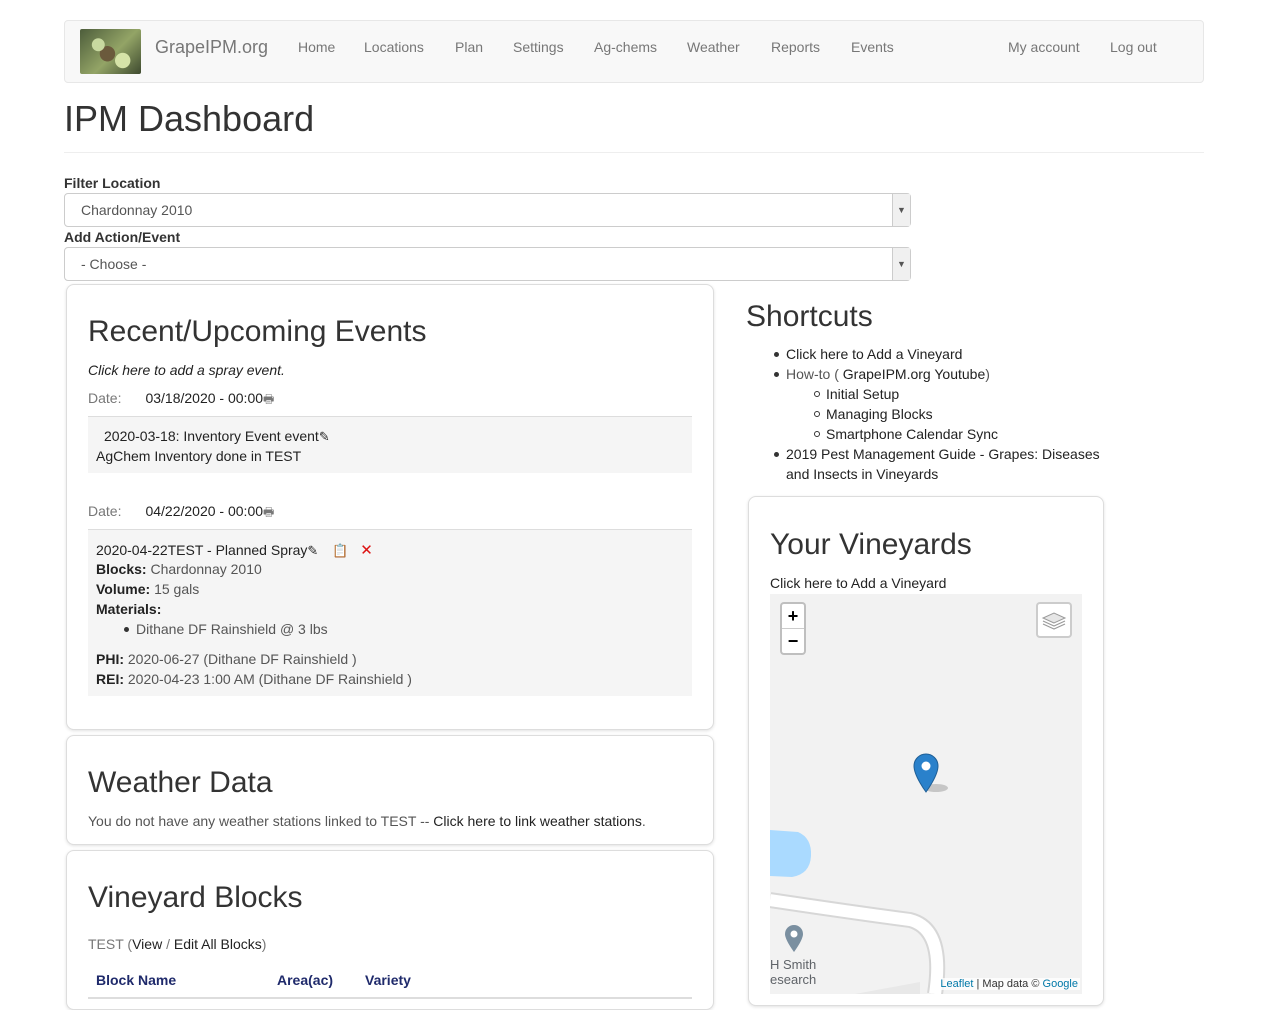 The width and height of the screenshot is (1267, 1010). What do you see at coordinates (643, 821) in the screenshot?
I see `weather-period: .` at bounding box center [643, 821].